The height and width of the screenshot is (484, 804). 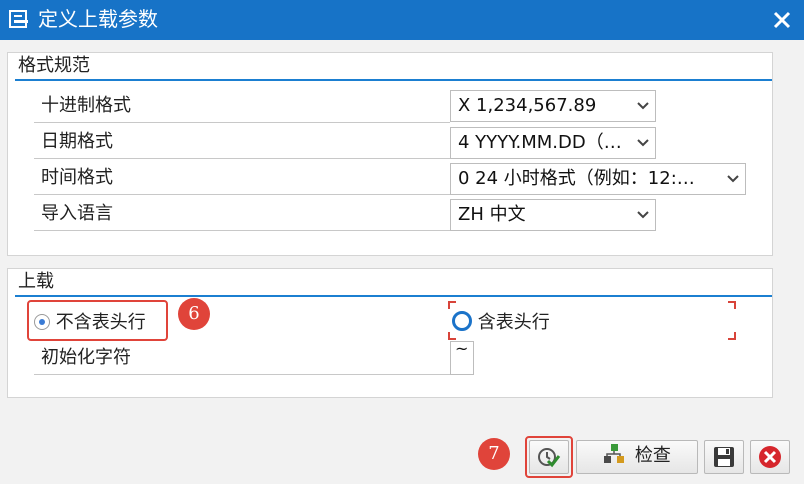 What do you see at coordinates (462, 349) in the screenshot?
I see `init-char-value: ~` at bounding box center [462, 349].